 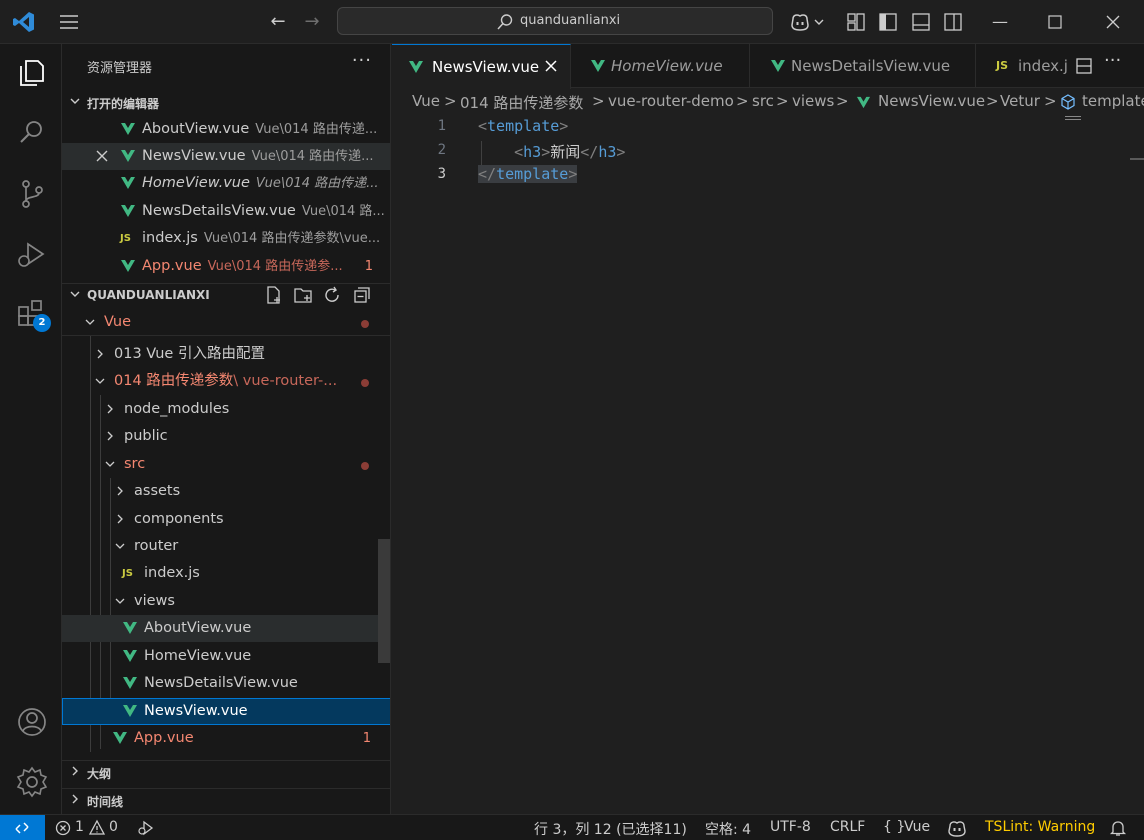 I want to click on remote-indicator, so click(x=22, y=827).